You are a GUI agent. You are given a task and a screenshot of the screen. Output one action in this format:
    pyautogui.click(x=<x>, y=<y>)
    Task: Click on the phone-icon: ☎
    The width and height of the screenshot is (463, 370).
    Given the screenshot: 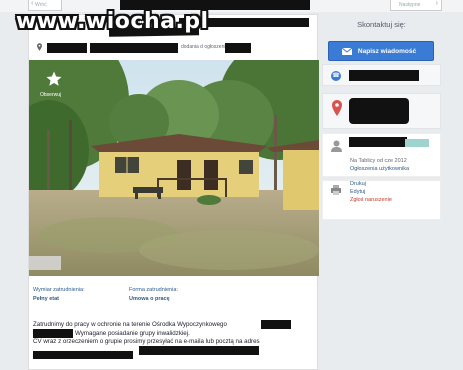 What is the action you would take?
    pyautogui.click(x=336, y=76)
    